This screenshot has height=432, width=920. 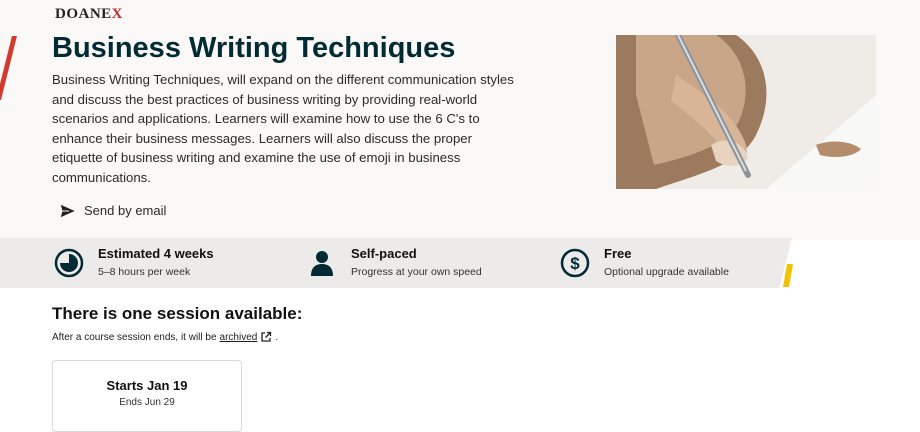 What do you see at coordinates (147, 385) in the screenshot?
I see `session-start-date: Starts Jan 19` at bounding box center [147, 385].